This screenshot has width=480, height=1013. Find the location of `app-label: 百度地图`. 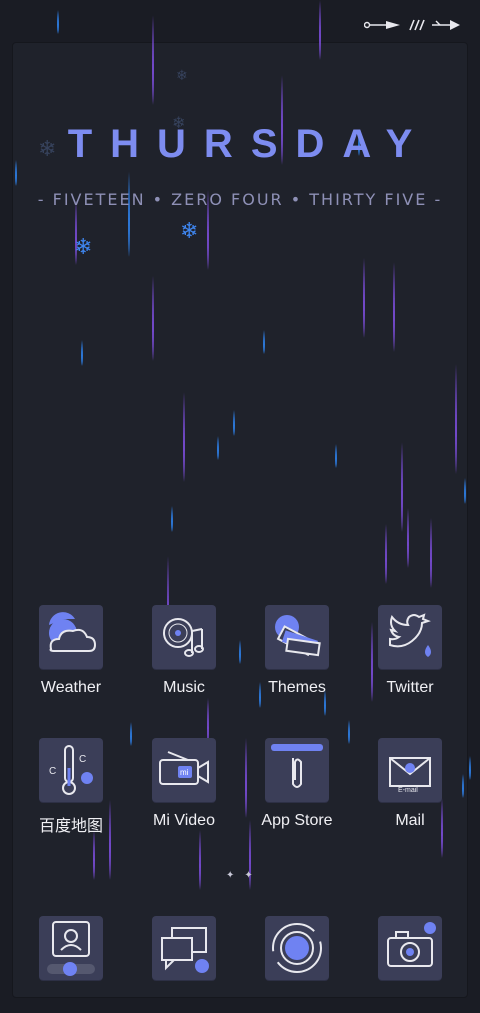

app-label: 百度地图 is located at coordinates (70, 826).